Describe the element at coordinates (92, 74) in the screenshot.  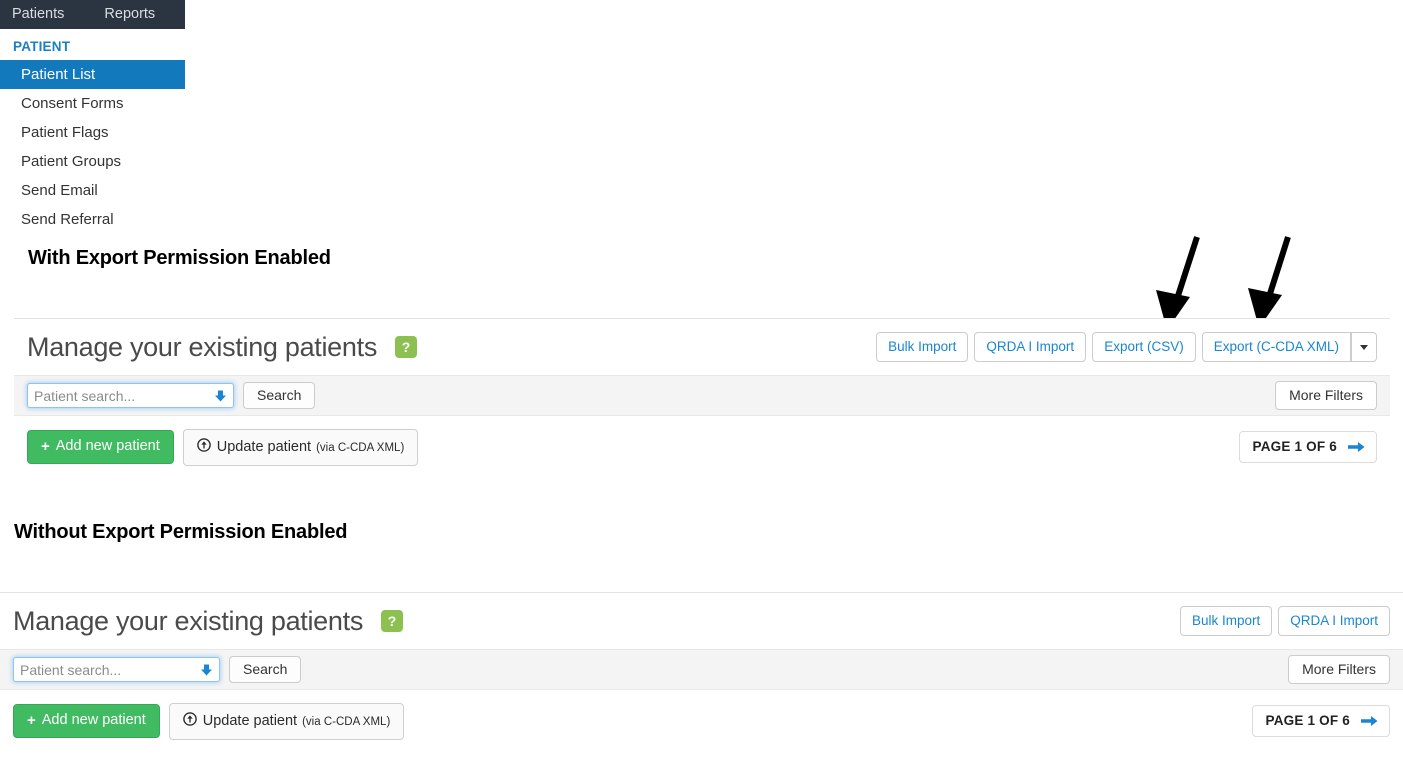
I see `sidebar-item-patient-list: Patient List` at that location.